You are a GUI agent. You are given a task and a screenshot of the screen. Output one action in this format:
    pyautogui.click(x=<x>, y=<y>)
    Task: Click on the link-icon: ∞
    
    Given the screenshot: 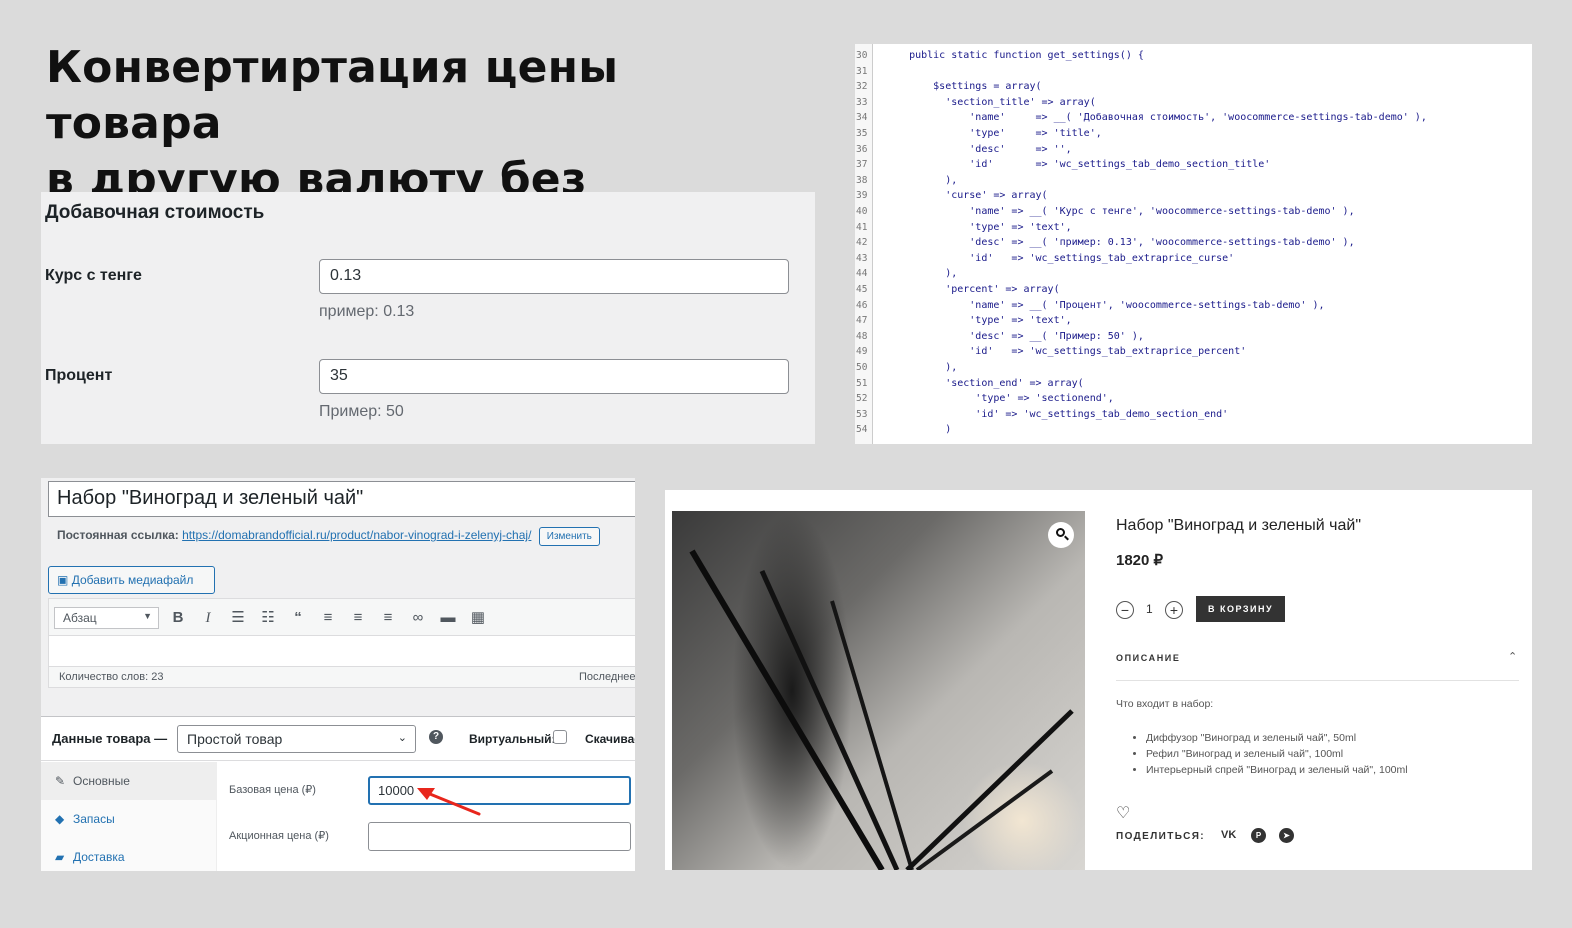 What is the action you would take?
    pyautogui.click(x=418, y=618)
    